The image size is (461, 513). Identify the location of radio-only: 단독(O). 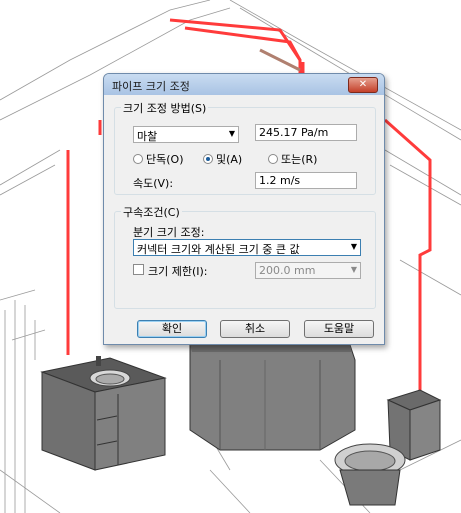
(158, 159).